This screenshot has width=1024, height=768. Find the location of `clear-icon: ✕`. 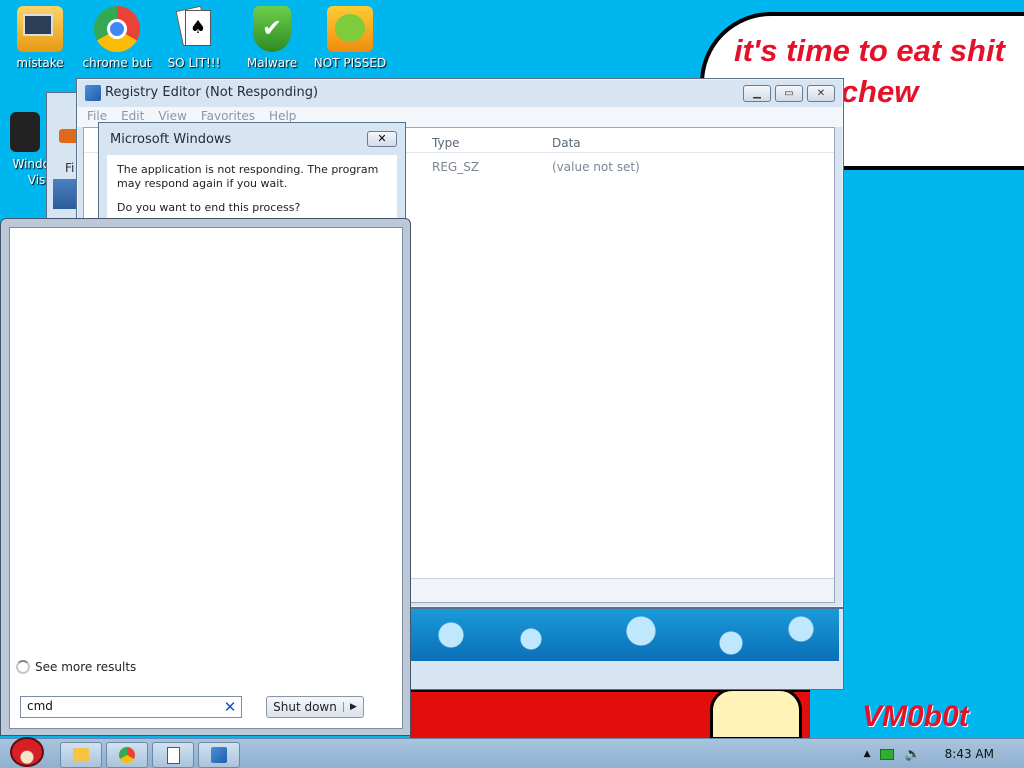

clear-icon: ✕ is located at coordinates (230, 707).